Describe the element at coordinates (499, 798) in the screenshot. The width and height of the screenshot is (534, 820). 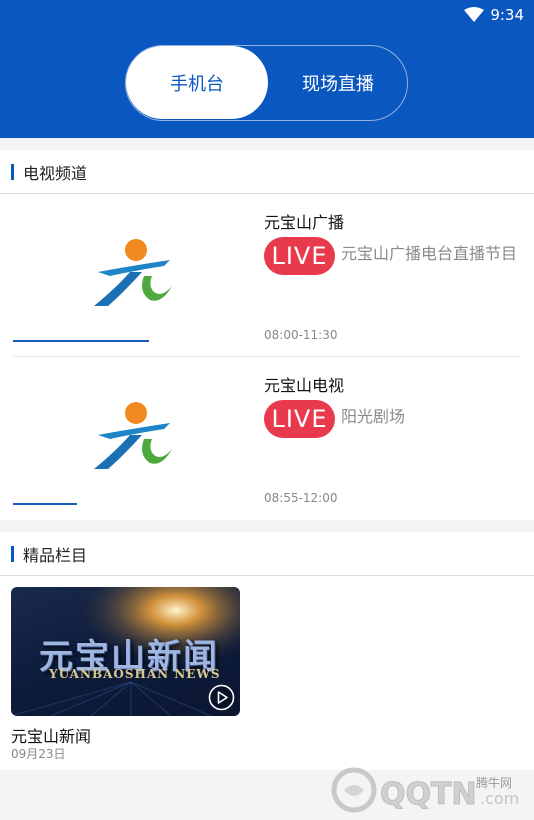
I see `svg-text: .com` at that location.